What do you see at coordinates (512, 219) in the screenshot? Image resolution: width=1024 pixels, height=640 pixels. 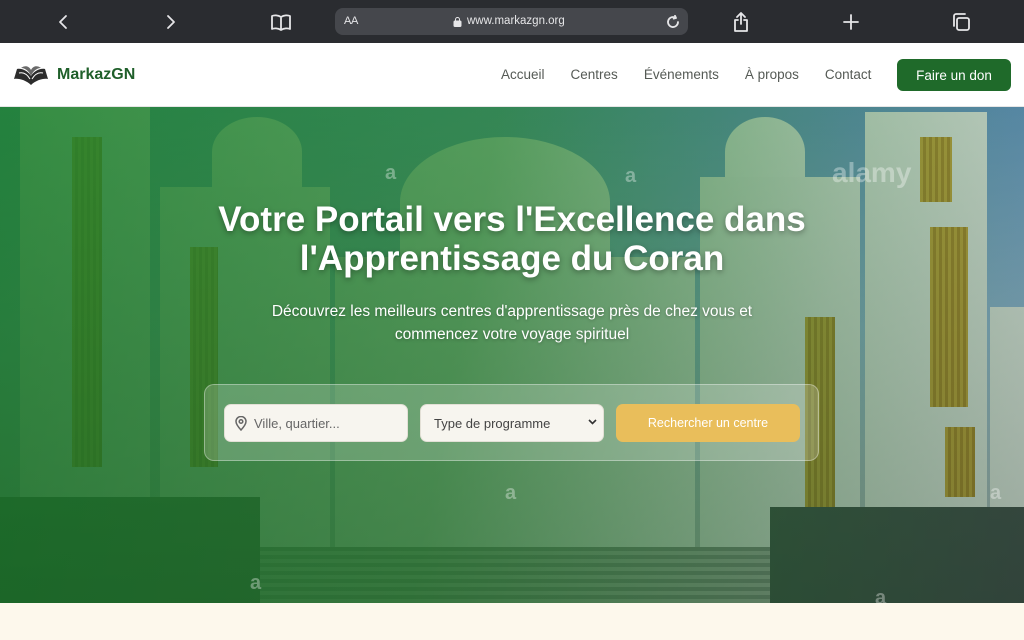 I see `hero-title-line1: Votre Portail vers l'Excellence dans` at bounding box center [512, 219].